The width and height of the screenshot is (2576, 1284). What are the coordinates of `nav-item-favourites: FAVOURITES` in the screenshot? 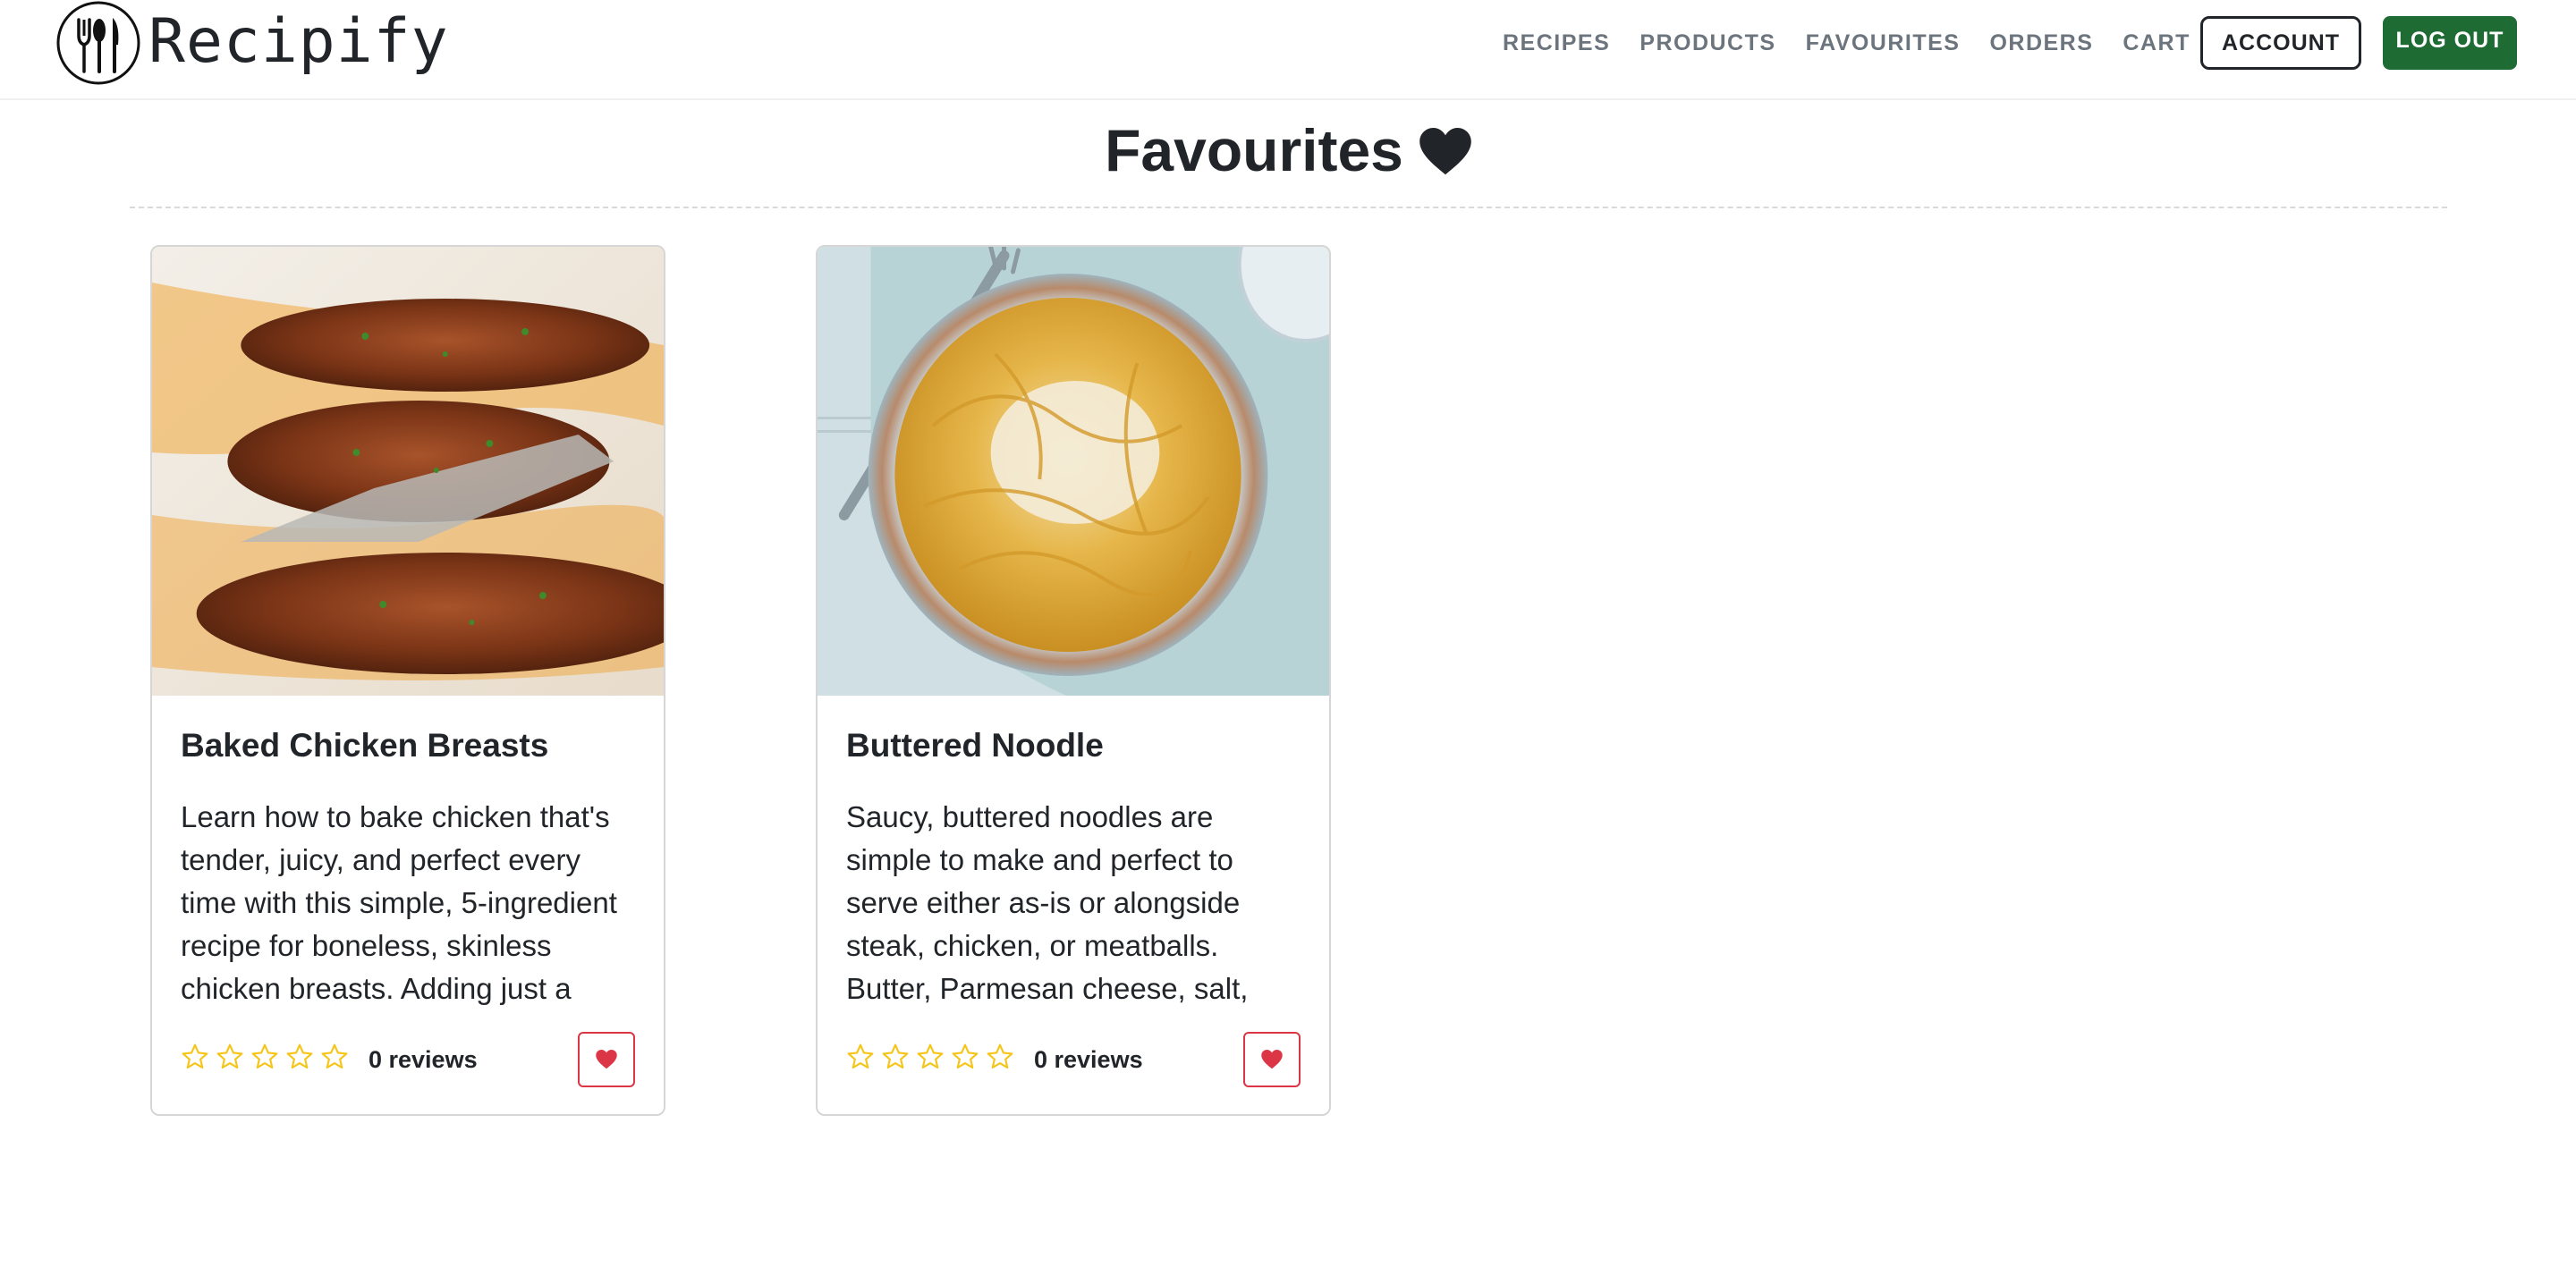 It's located at (1883, 43).